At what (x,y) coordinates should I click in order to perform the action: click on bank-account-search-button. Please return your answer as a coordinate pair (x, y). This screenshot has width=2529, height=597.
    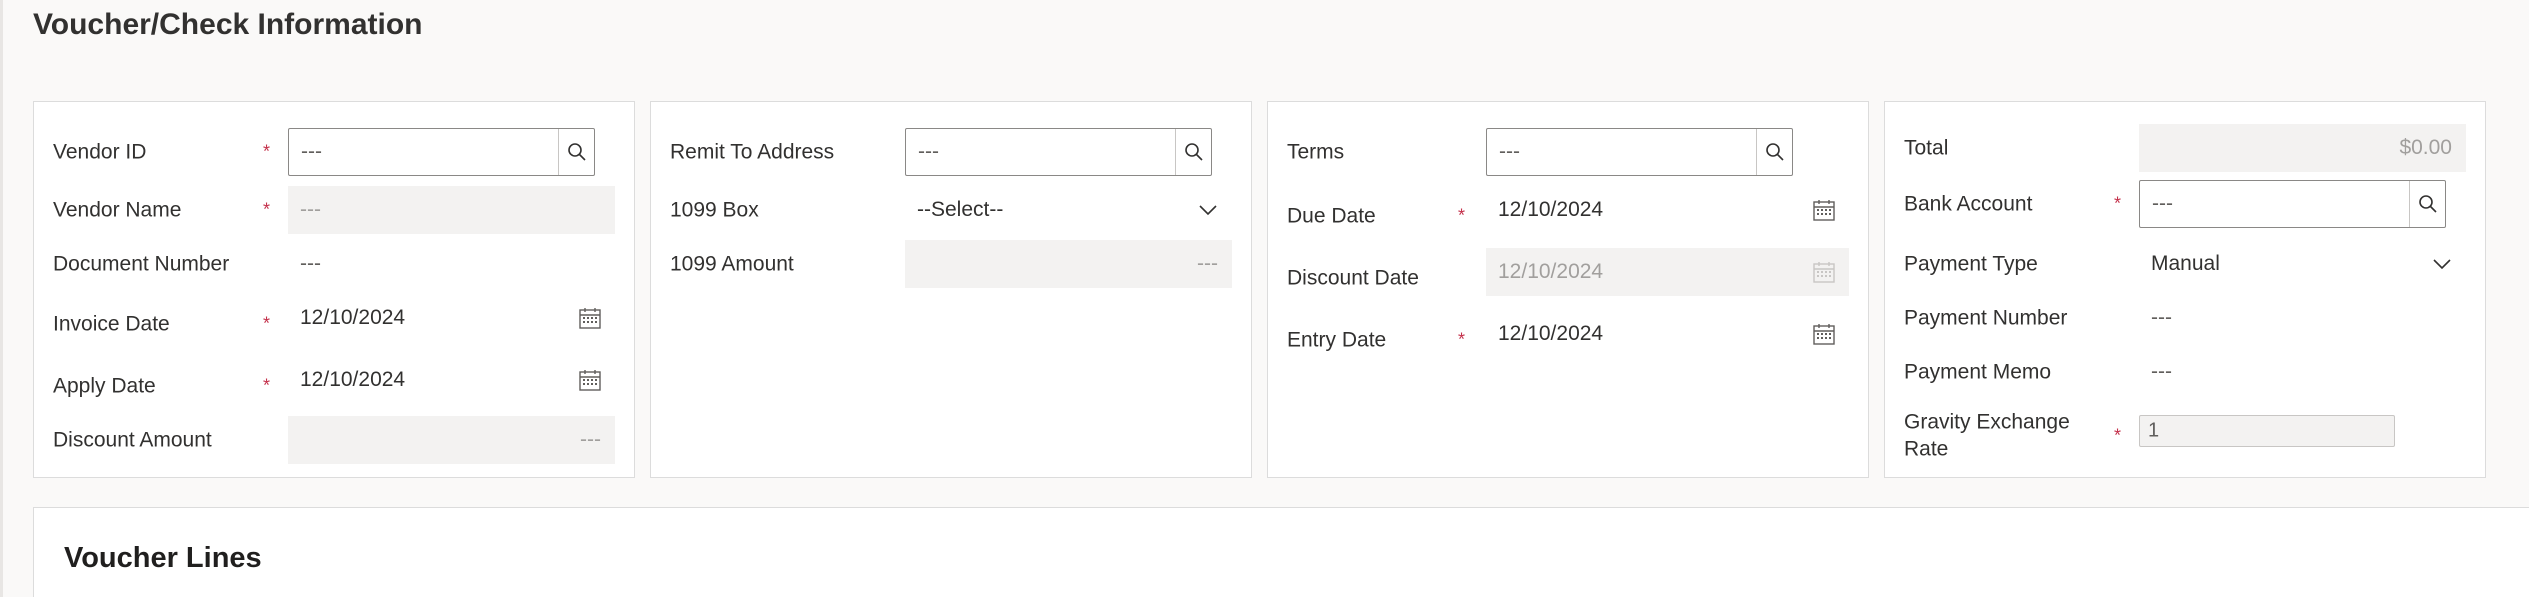
    Looking at the image, I should click on (2427, 204).